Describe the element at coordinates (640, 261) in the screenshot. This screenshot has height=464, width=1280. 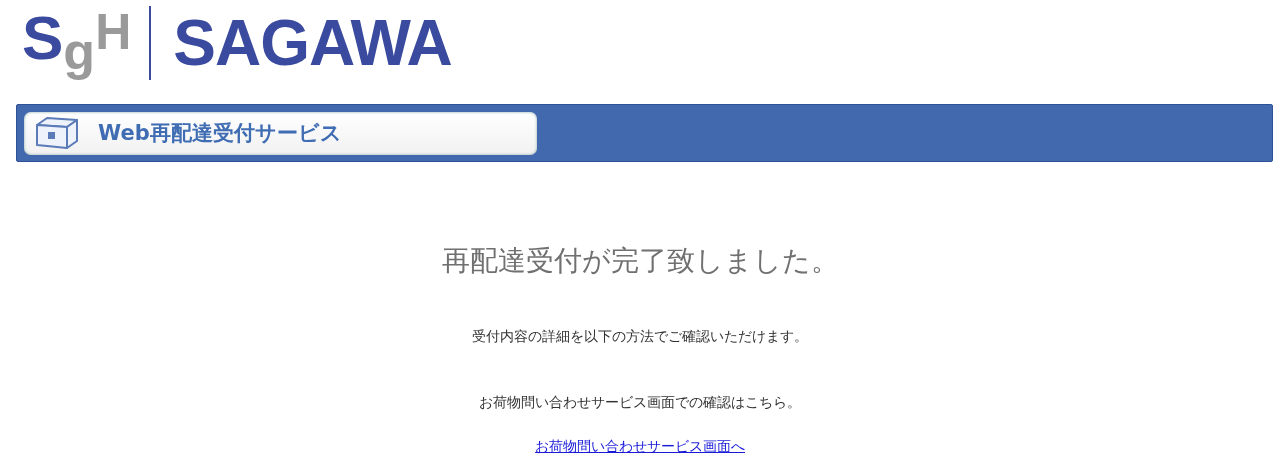
I see `completion-heading: 再配達受付が完了致しました。` at that location.